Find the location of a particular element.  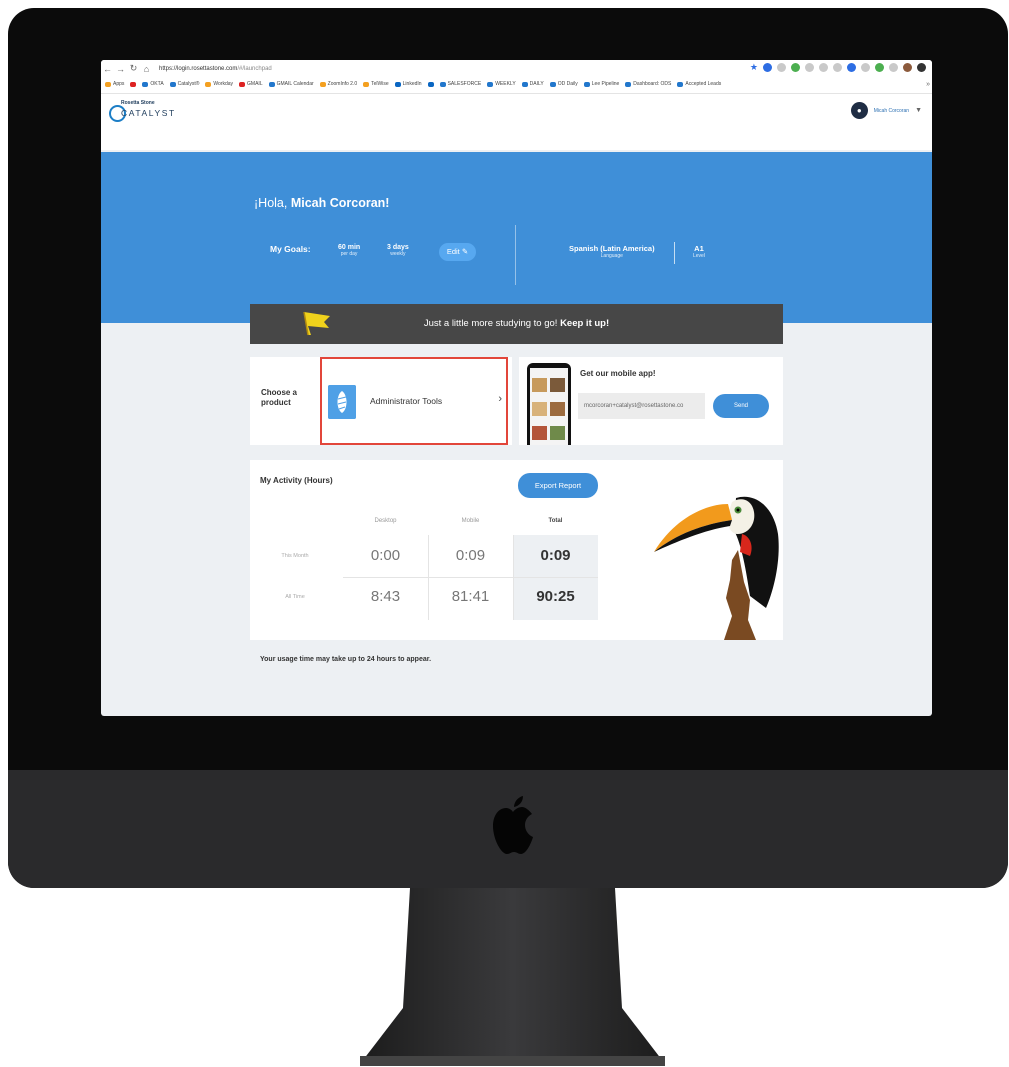

bookmark-item: ZoomInfo 2.0 is located at coordinates (338, 84).